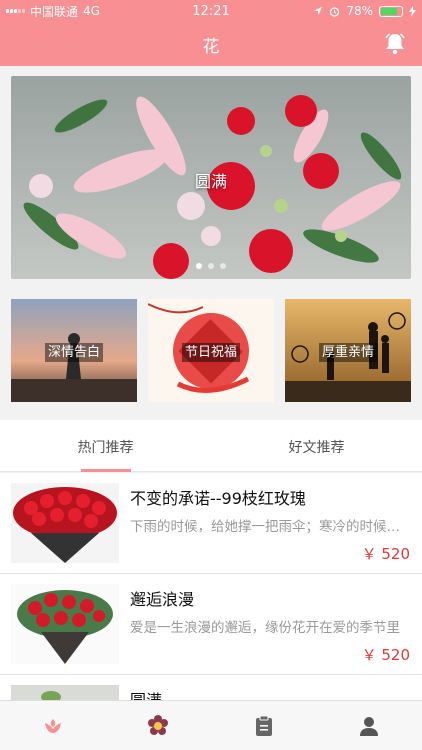 This screenshot has height=750, width=422. I want to click on user-icon, so click(369, 726).